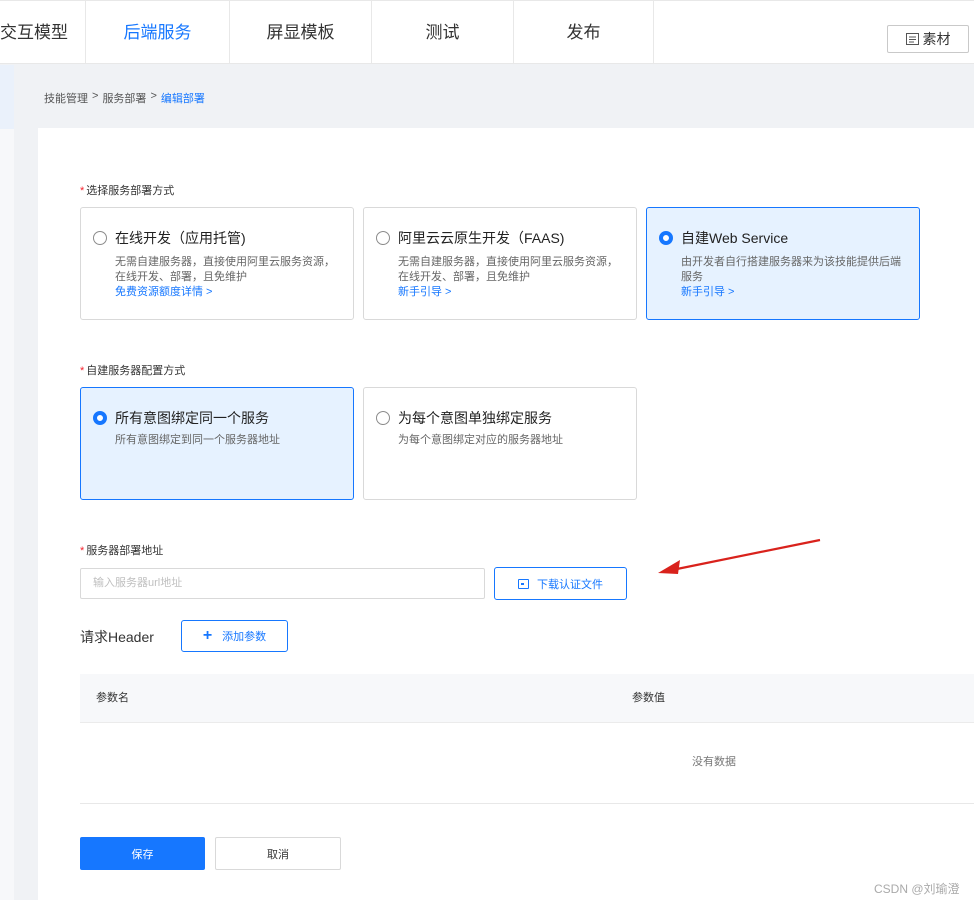 This screenshot has width=974, height=900. I want to click on free-quota-link: 免费资源额度详情 >, so click(230, 292).